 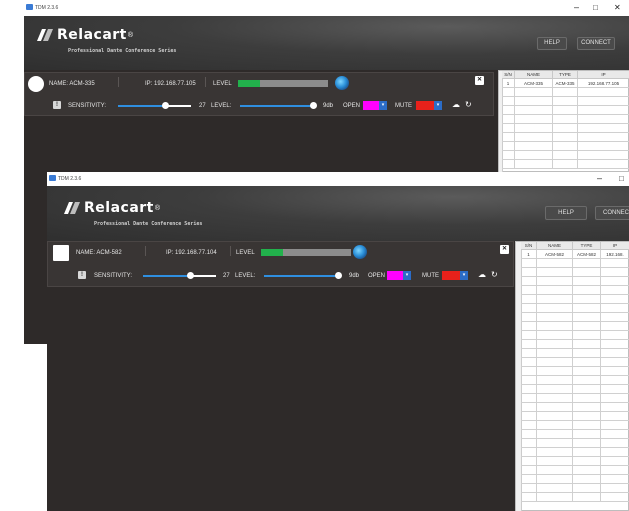 What do you see at coordinates (615, 246) in the screenshot?
I see `col-header-ip: IP` at bounding box center [615, 246].